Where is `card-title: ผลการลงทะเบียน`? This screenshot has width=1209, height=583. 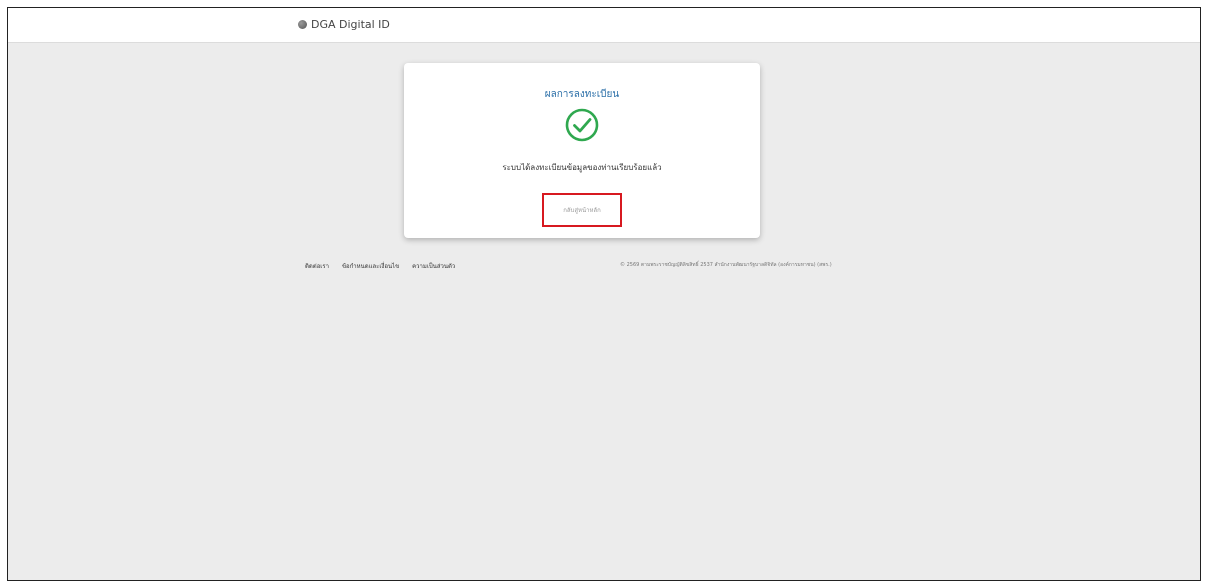
card-title: ผลการลงทะเบียน is located at coordinates (582, 94).